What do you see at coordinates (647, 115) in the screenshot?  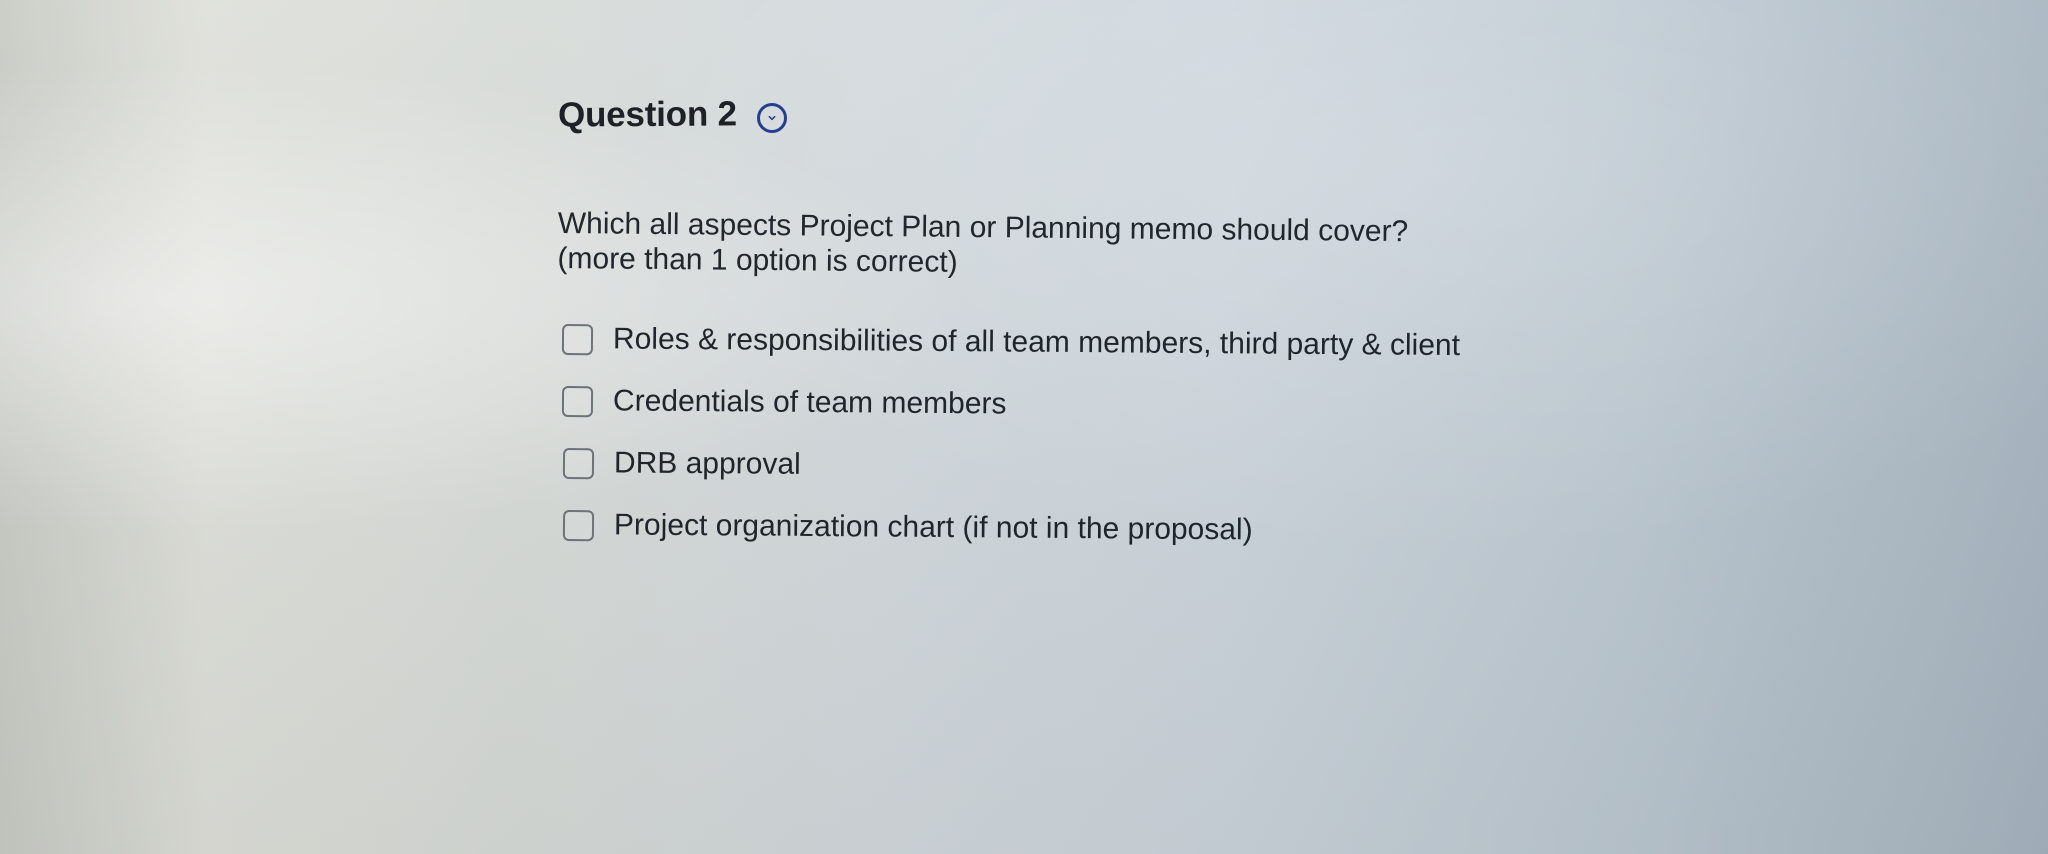 I see `question-title: Question 2` at bounding box center [647, 115].